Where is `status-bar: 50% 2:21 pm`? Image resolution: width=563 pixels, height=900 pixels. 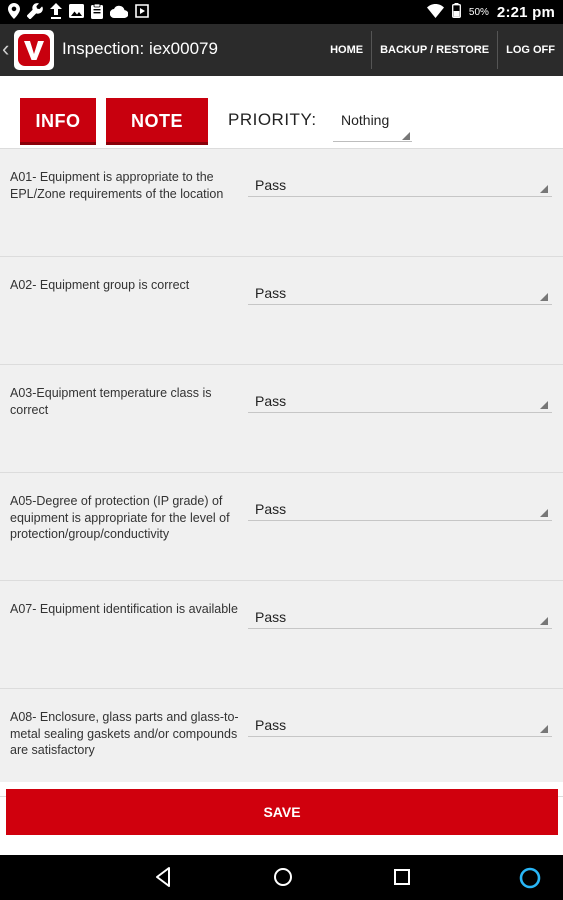
status-bar: 50% 2:21 pm is located at coordinates (281, 12).